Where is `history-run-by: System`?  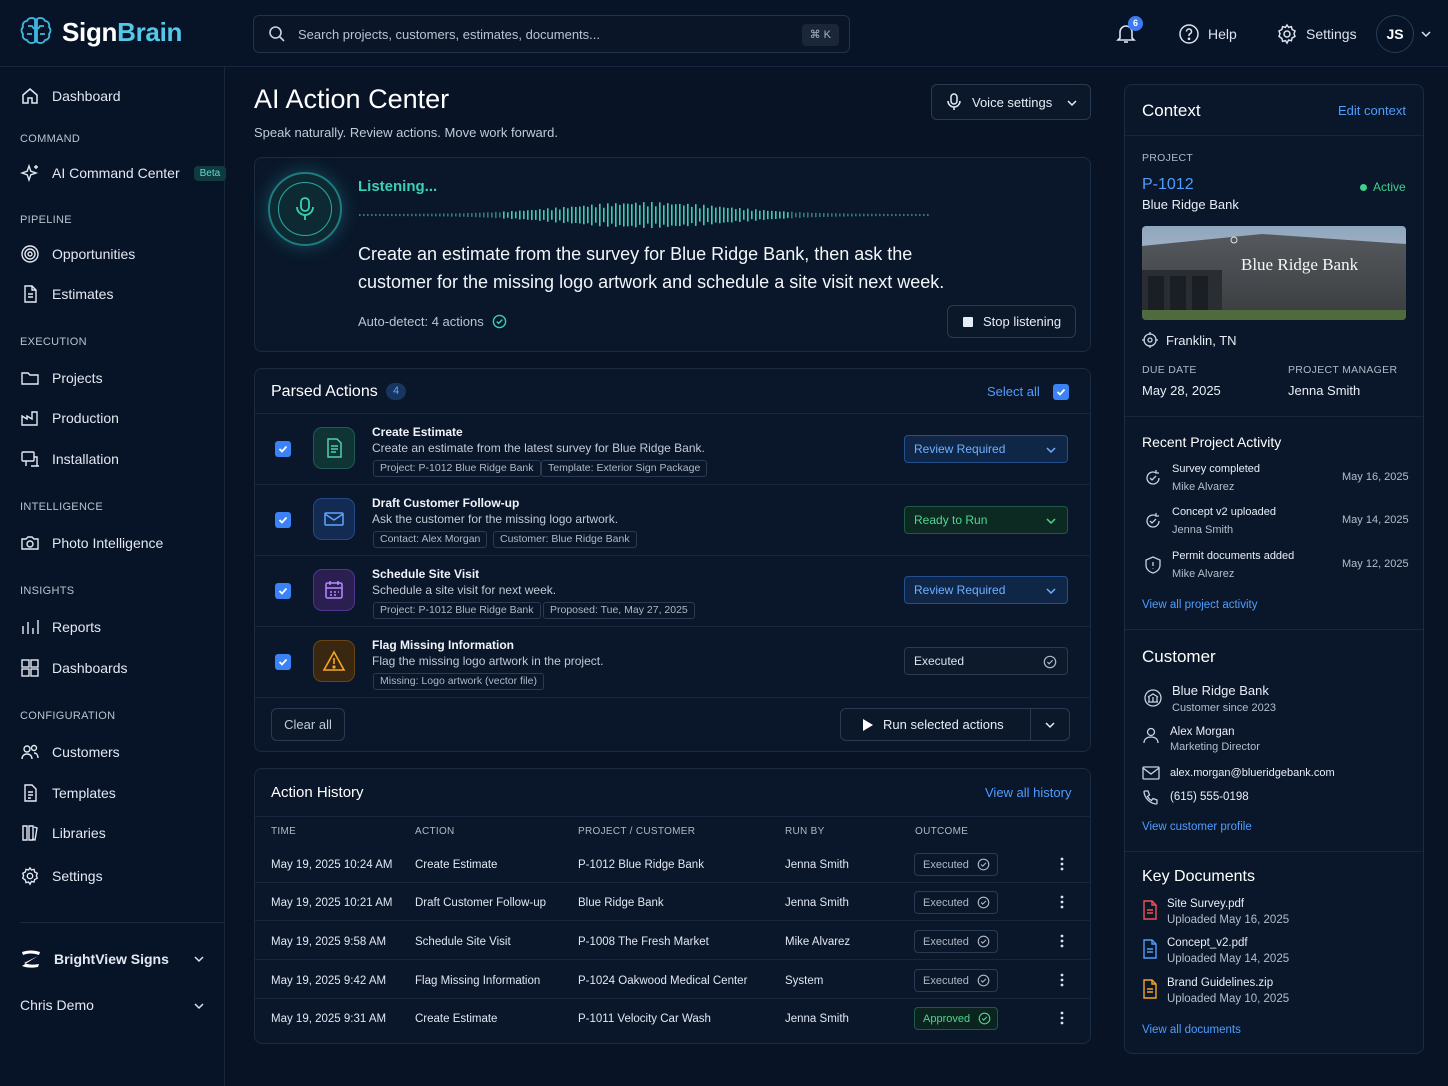
history-run-by: System is located at coordinates (804, 981).